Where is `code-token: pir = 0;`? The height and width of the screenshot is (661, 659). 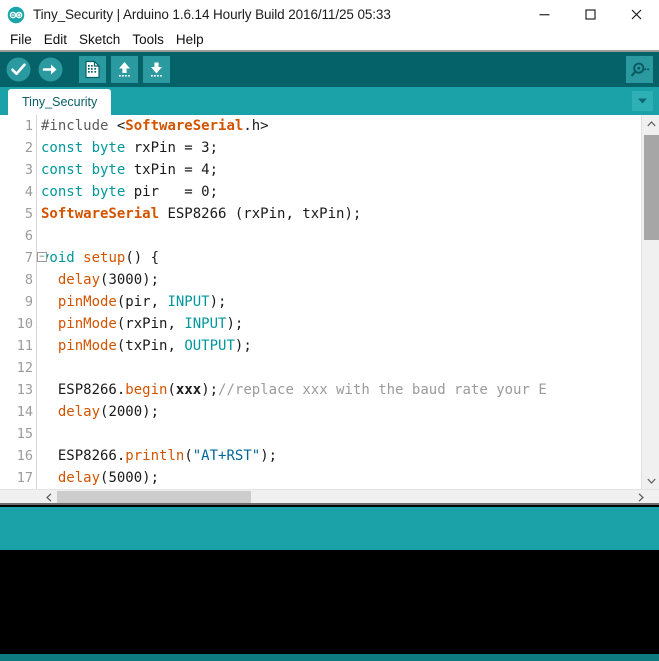 code-token: pir = 0; is located at coordinates (172, 192).